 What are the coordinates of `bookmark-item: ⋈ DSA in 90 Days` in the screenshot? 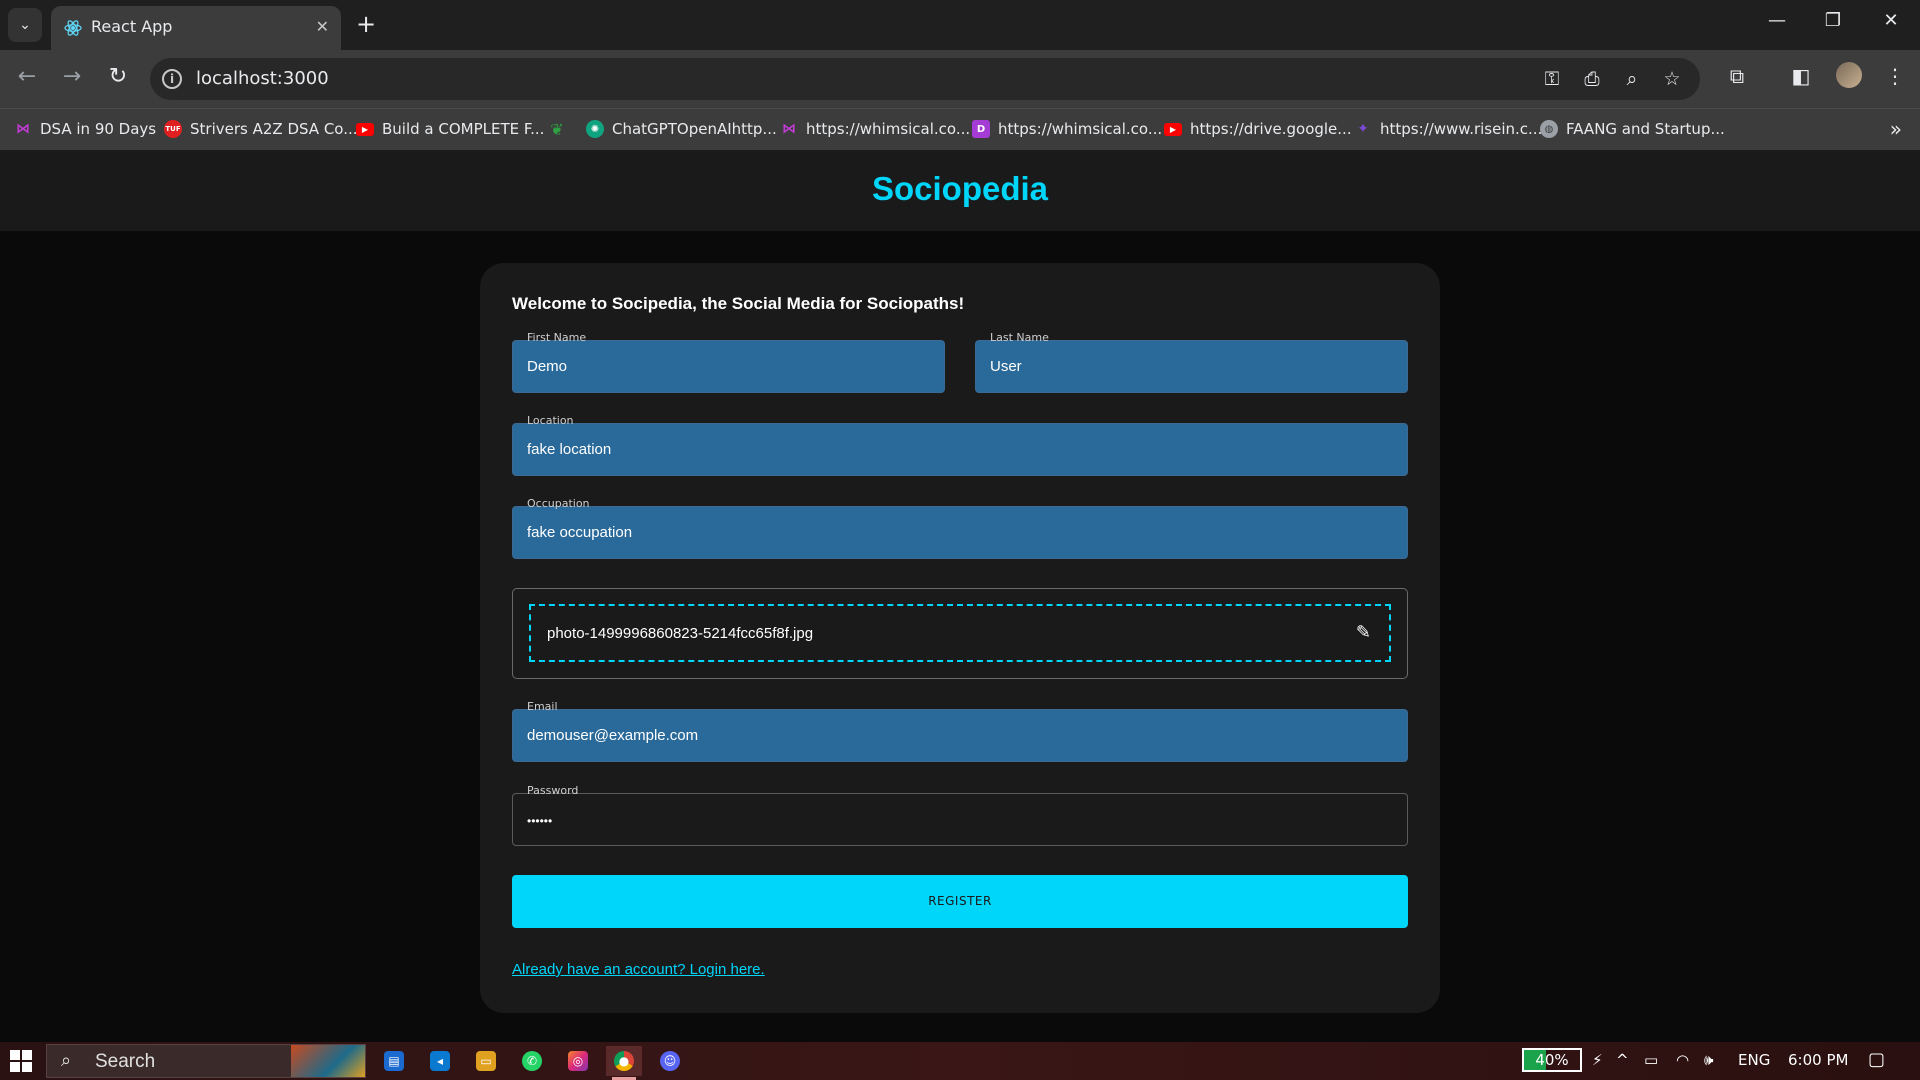 It's located at (85, 129).